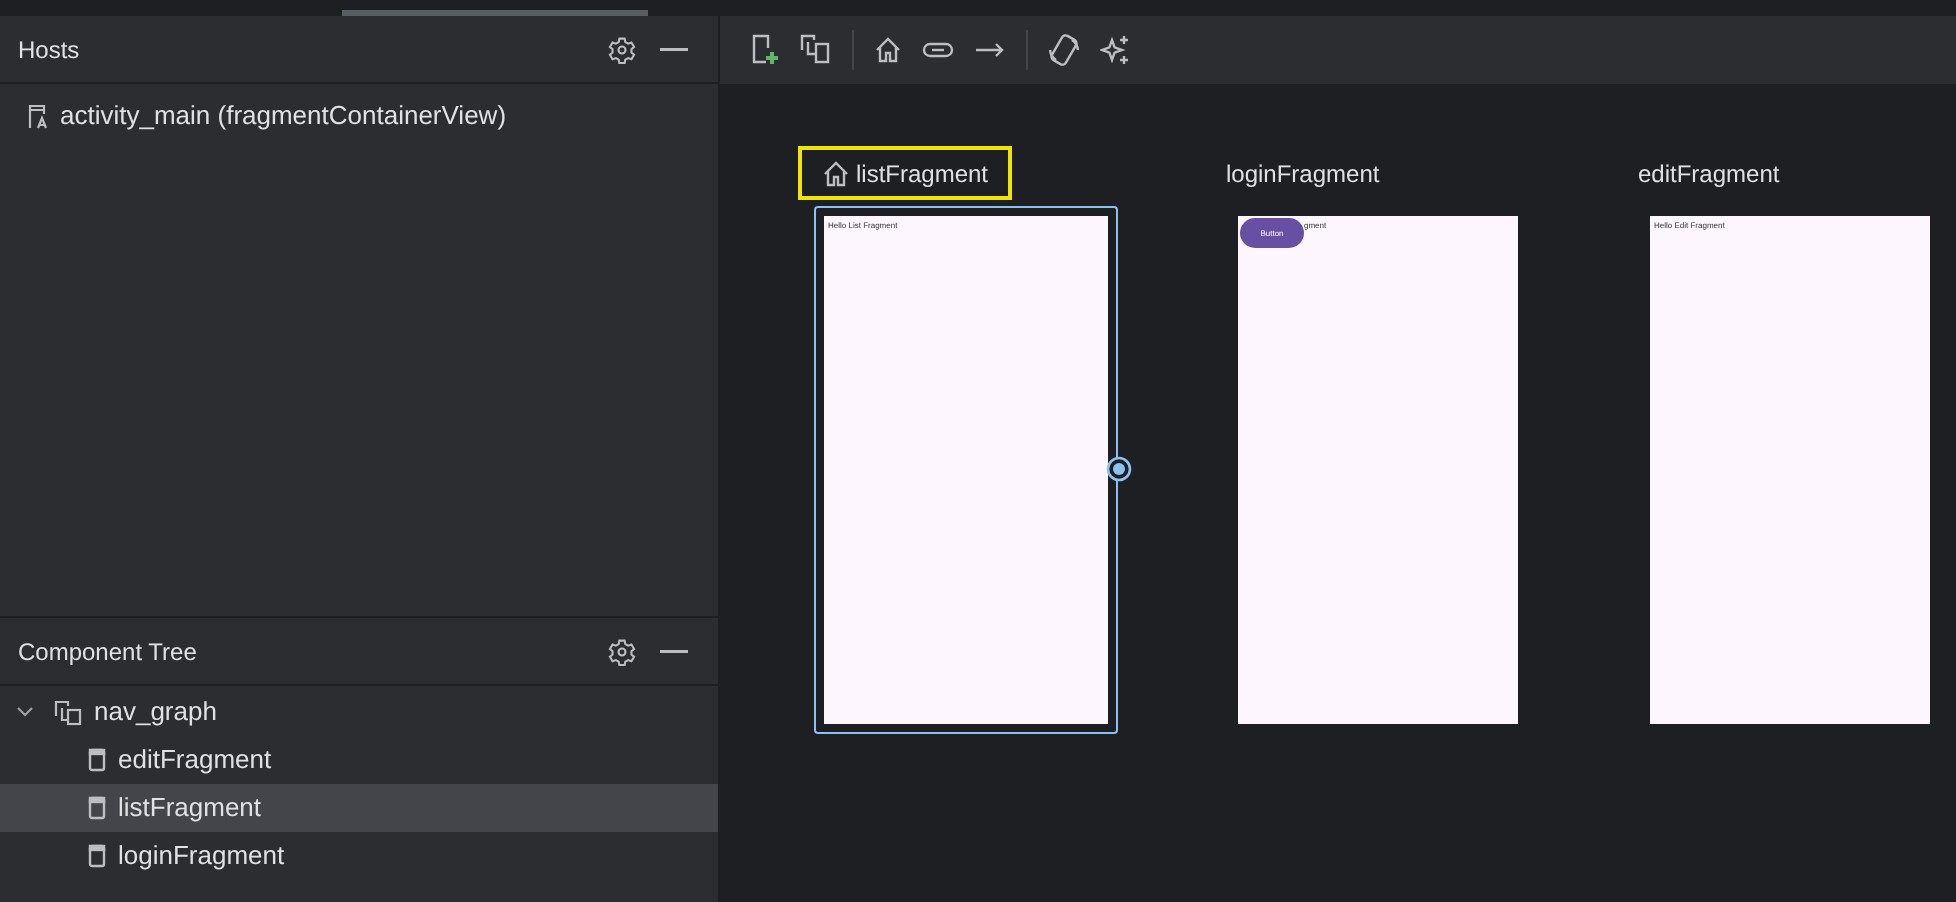  What do you see at coordinates (816, 49) in the screenshot?
I see `nested-graph-icon` at bounding box center [816, 49].